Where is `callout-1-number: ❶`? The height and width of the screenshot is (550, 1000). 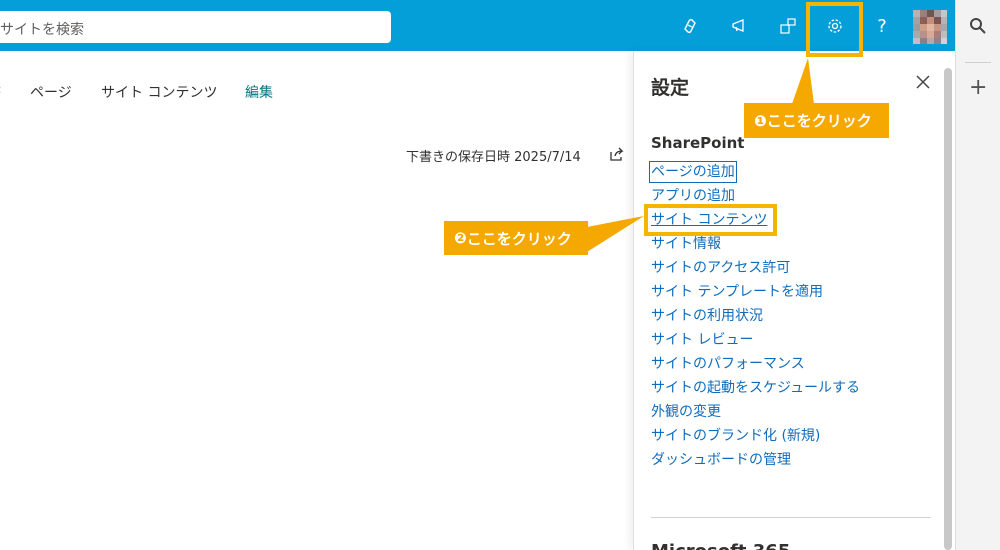 callout-1-number: ❶ is located at coordinates (760, 120).